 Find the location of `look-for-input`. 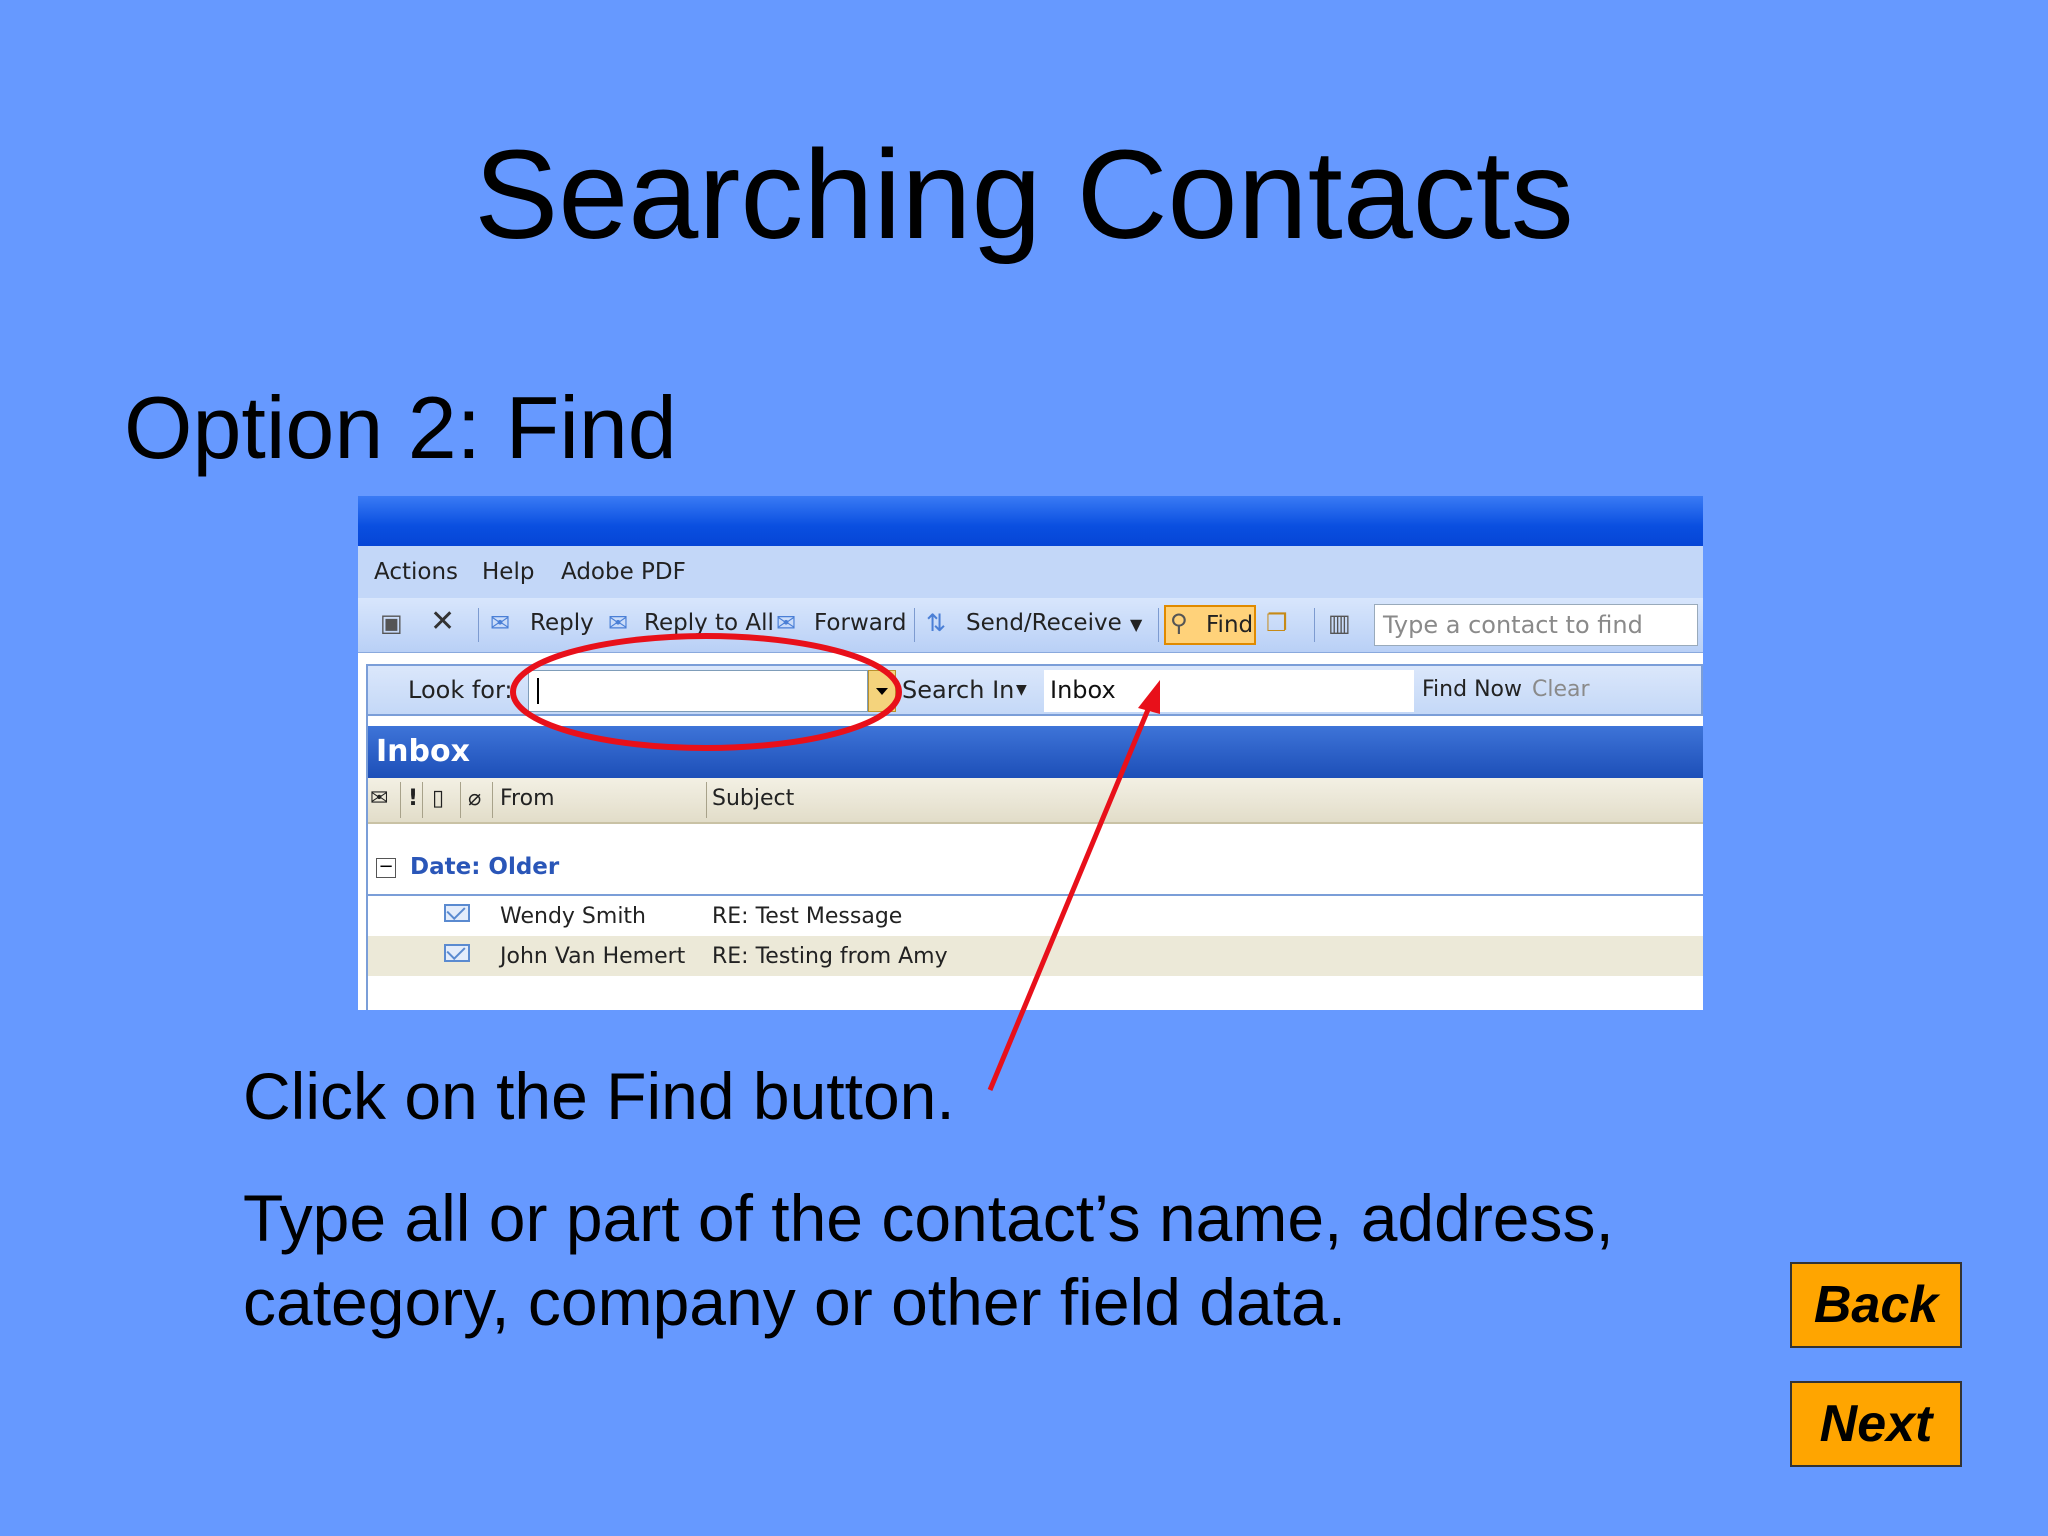

look-for-input is located at coordinates (698, 691).